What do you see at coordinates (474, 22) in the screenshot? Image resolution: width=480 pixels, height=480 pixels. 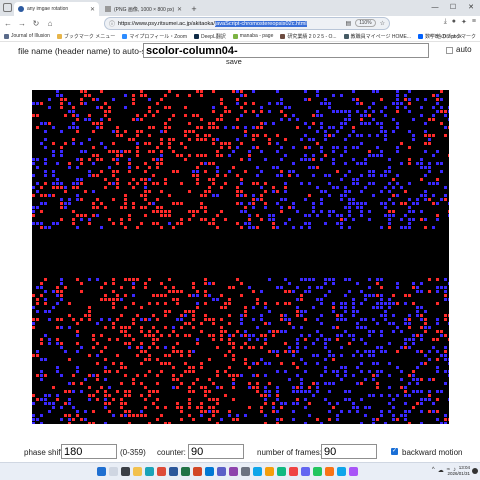 I see `menu-icon: ≡` at bounding box center [474, 22].